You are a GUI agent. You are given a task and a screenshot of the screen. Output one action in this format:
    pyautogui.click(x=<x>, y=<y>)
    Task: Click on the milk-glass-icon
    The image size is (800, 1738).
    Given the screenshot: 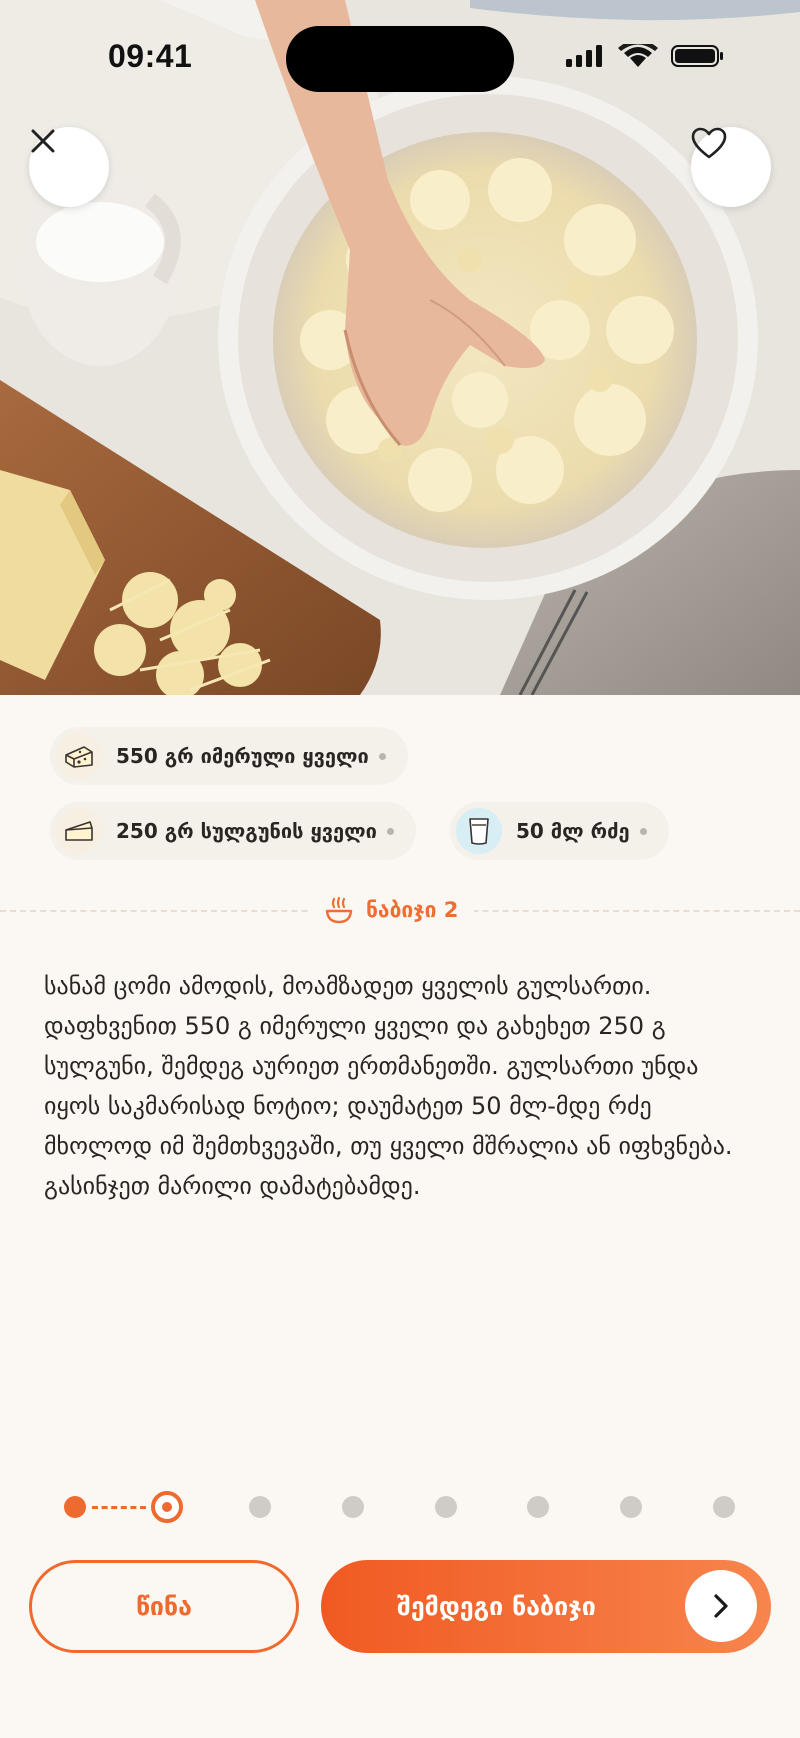 What is the action you would take?
    pyautogui.click(x=479, y=831)
    